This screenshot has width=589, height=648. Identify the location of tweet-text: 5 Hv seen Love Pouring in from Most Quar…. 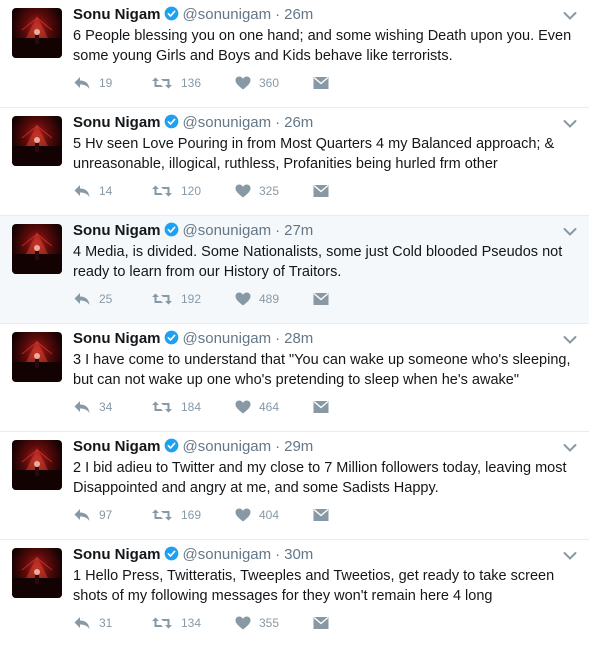
(314, 154).